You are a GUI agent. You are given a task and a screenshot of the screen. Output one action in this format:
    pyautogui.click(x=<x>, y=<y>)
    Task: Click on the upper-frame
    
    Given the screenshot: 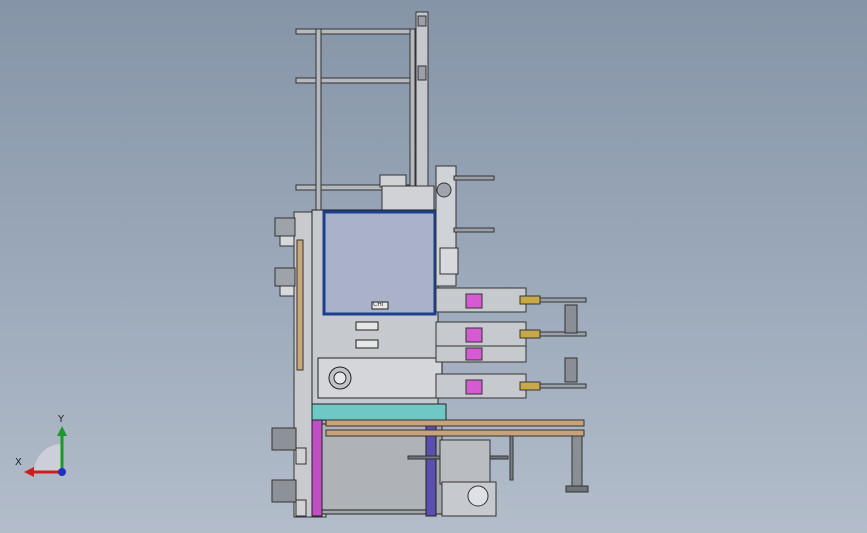 What is the action you would take?
    pyautogui.click(x=365, y=113)
    